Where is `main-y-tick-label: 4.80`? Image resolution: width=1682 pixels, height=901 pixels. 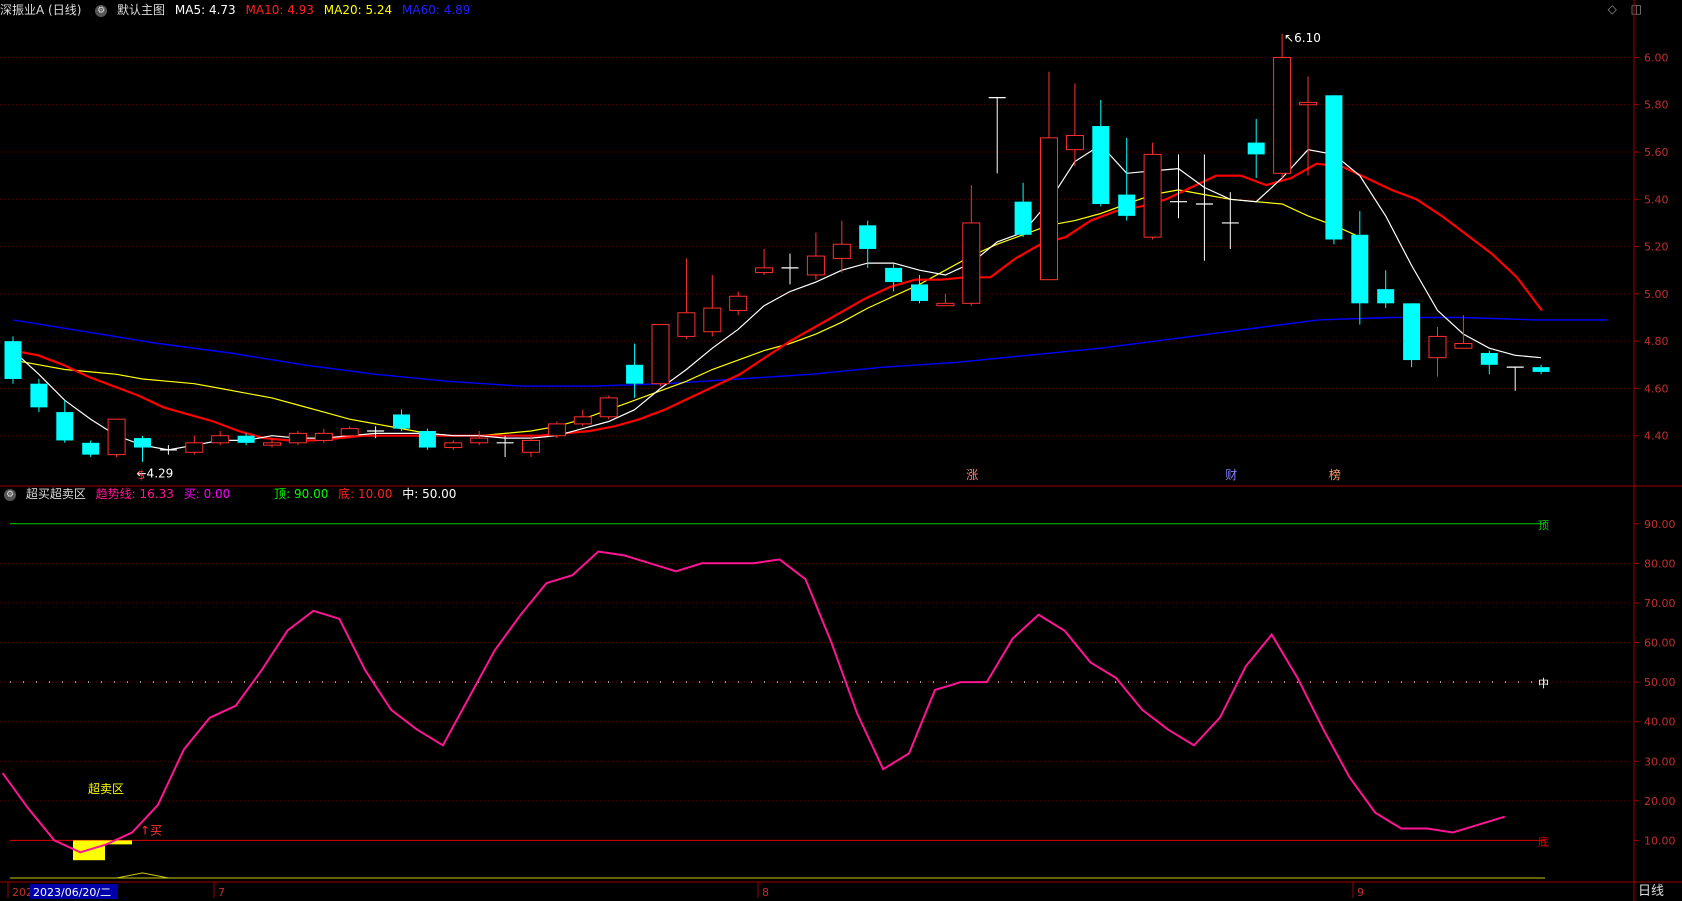
main-y-tick-label: 4.80 is located at coordinates (1656, 341).